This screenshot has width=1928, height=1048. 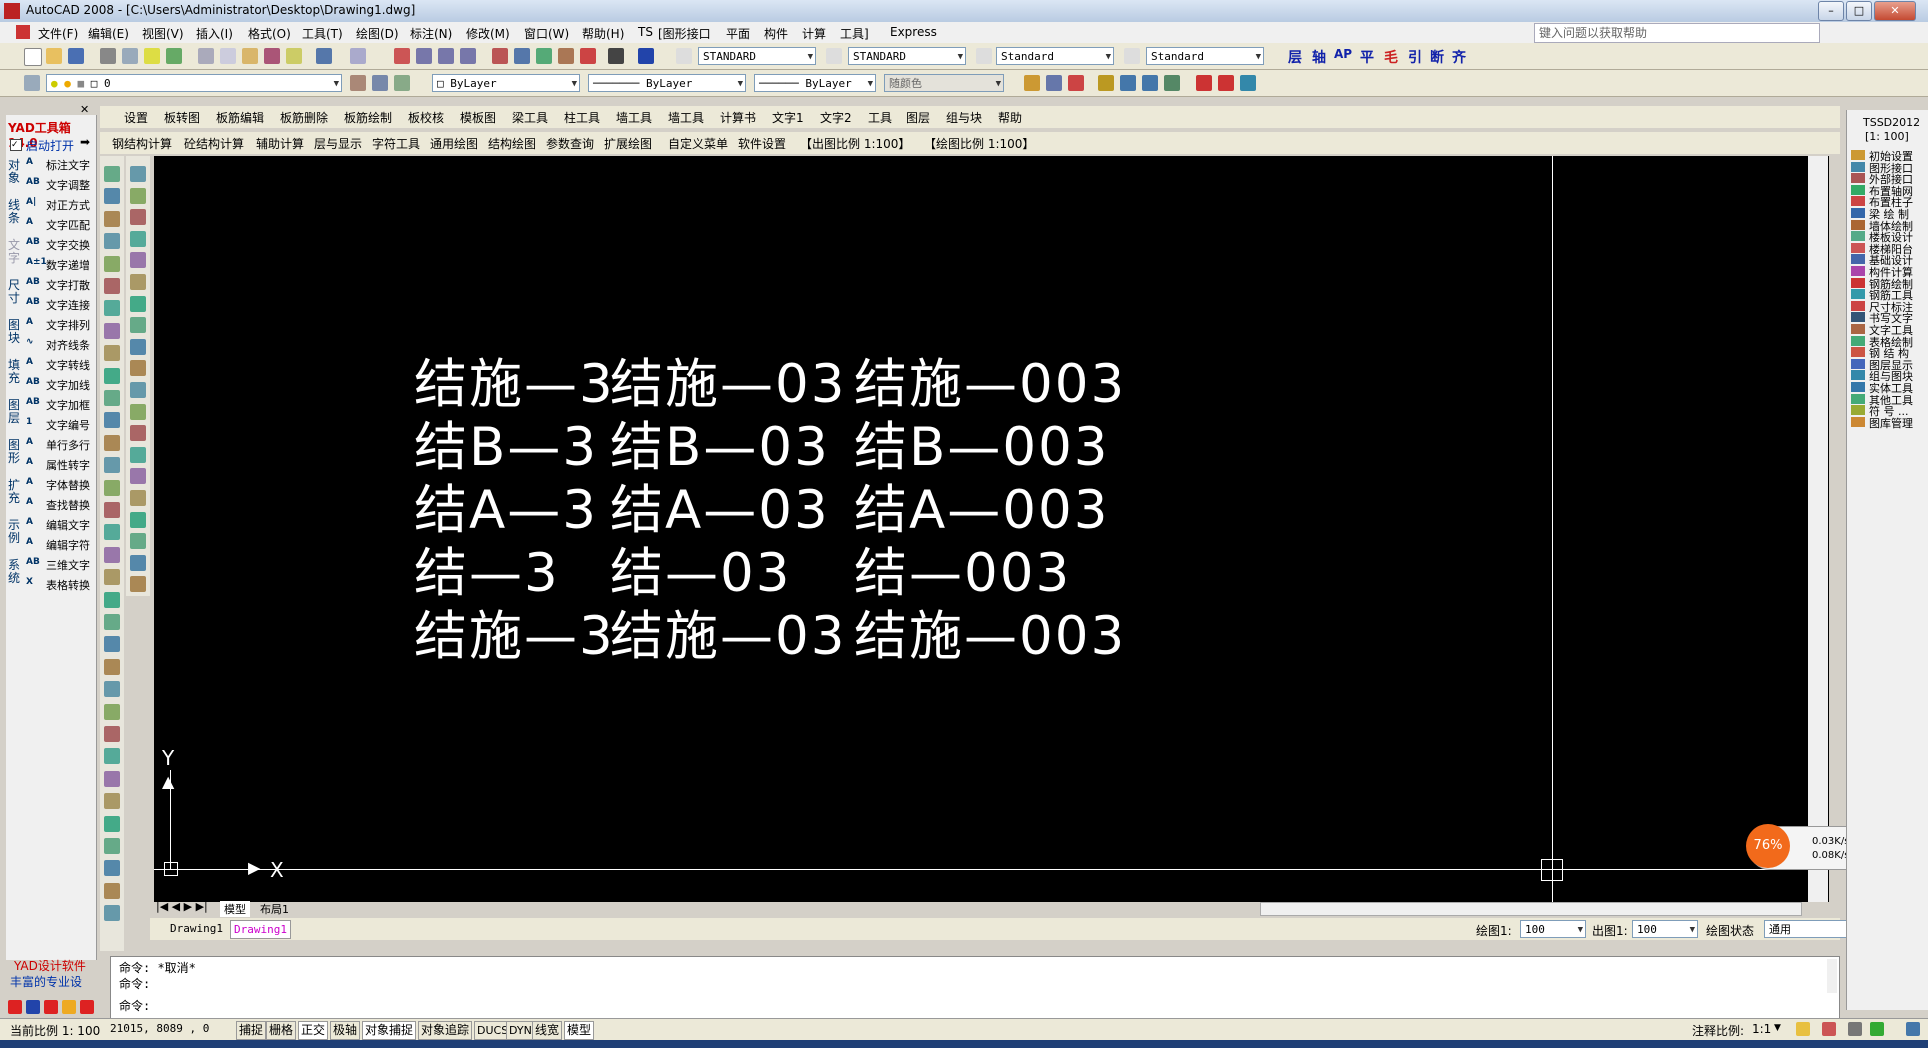 I want to click on tool-layer: 层, so click(x=1295, y=57).